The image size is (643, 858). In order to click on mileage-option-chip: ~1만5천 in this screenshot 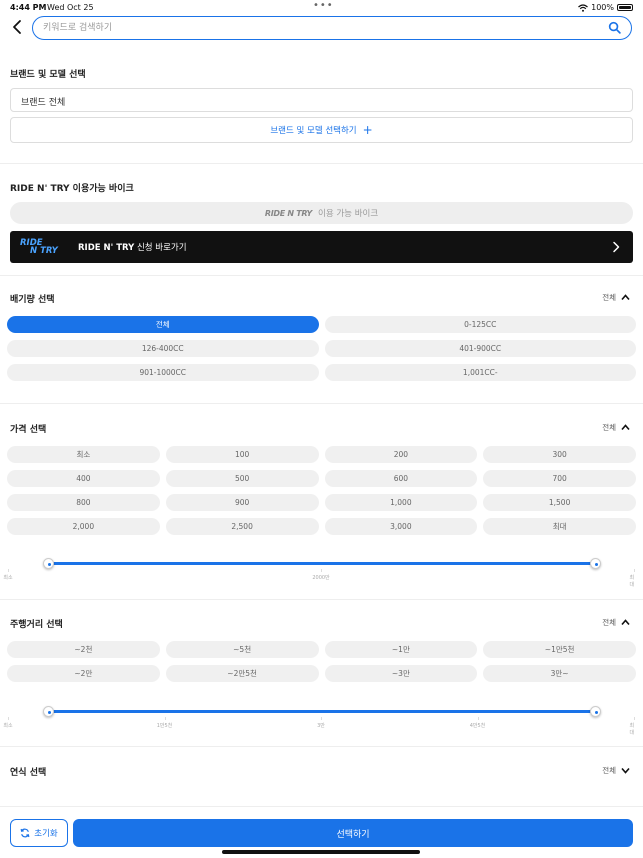, I will do `click(559, 649)`.